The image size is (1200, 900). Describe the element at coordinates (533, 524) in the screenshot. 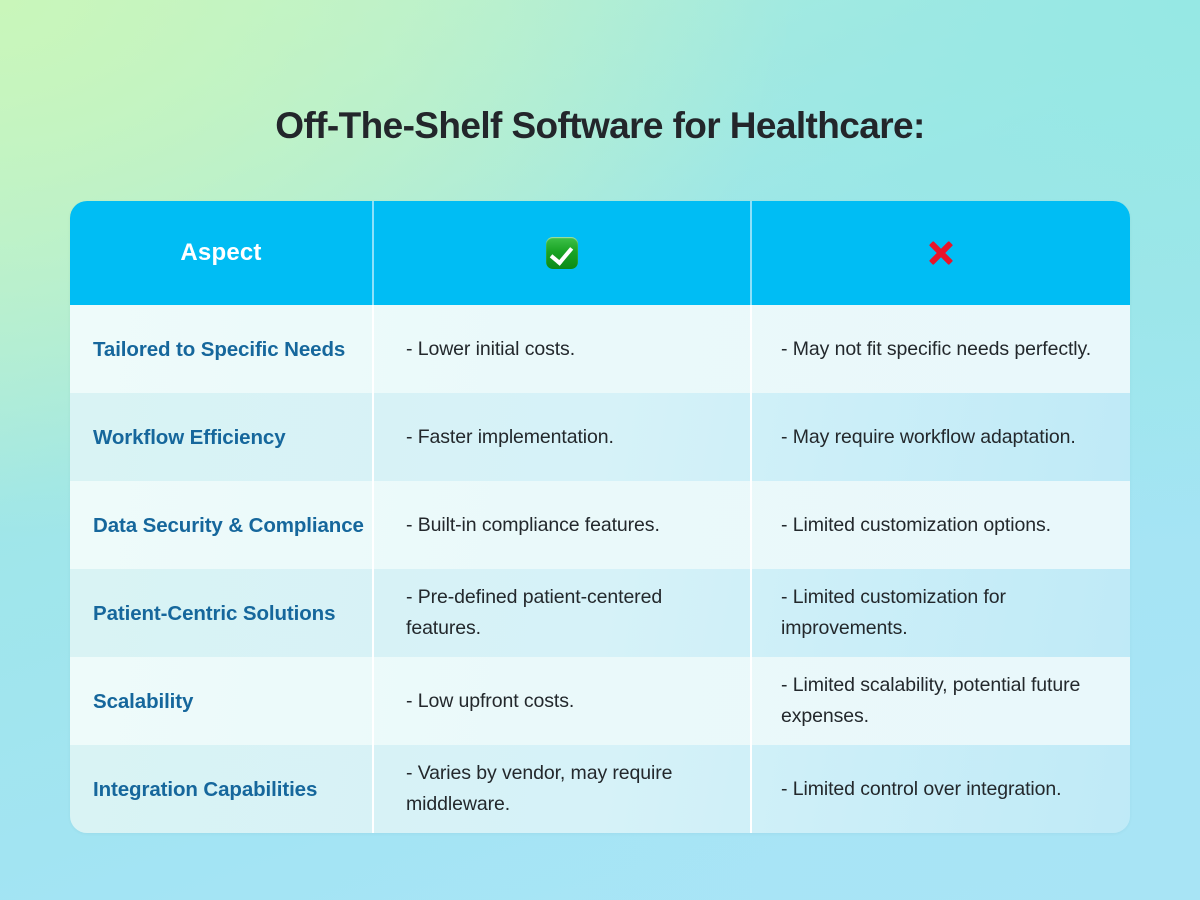

I see `pro-text: - Built-in compliance features.` at that location.